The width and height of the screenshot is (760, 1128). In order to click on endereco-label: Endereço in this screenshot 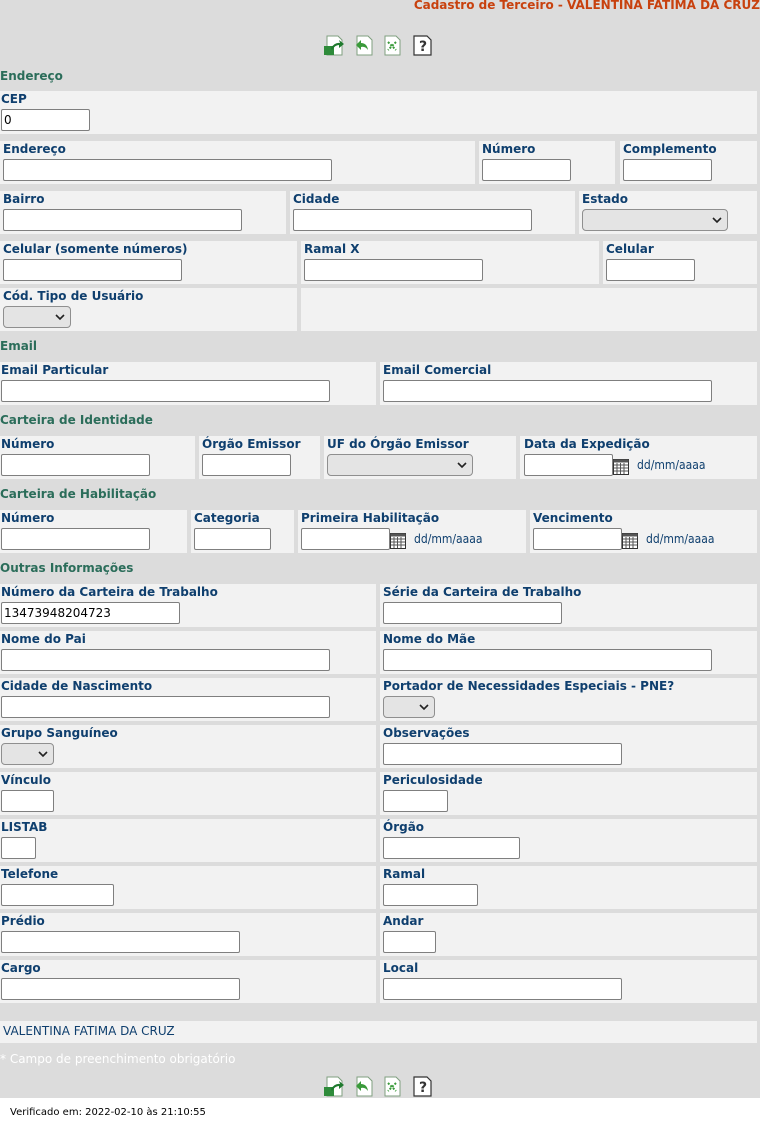, I will do `click(34, 149)`.